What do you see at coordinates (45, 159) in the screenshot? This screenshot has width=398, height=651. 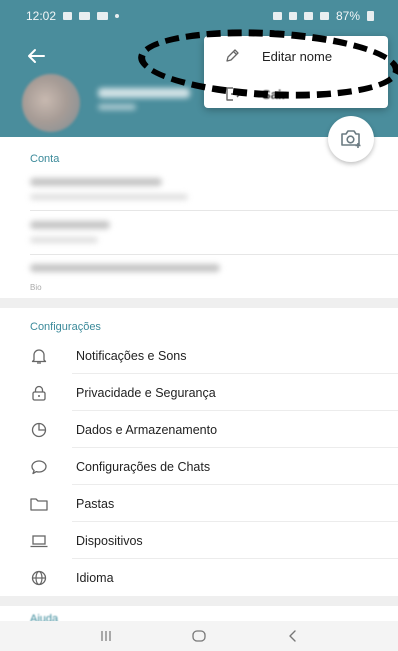 I see `section-title-account: Conta` at bounding box center [45, 159].